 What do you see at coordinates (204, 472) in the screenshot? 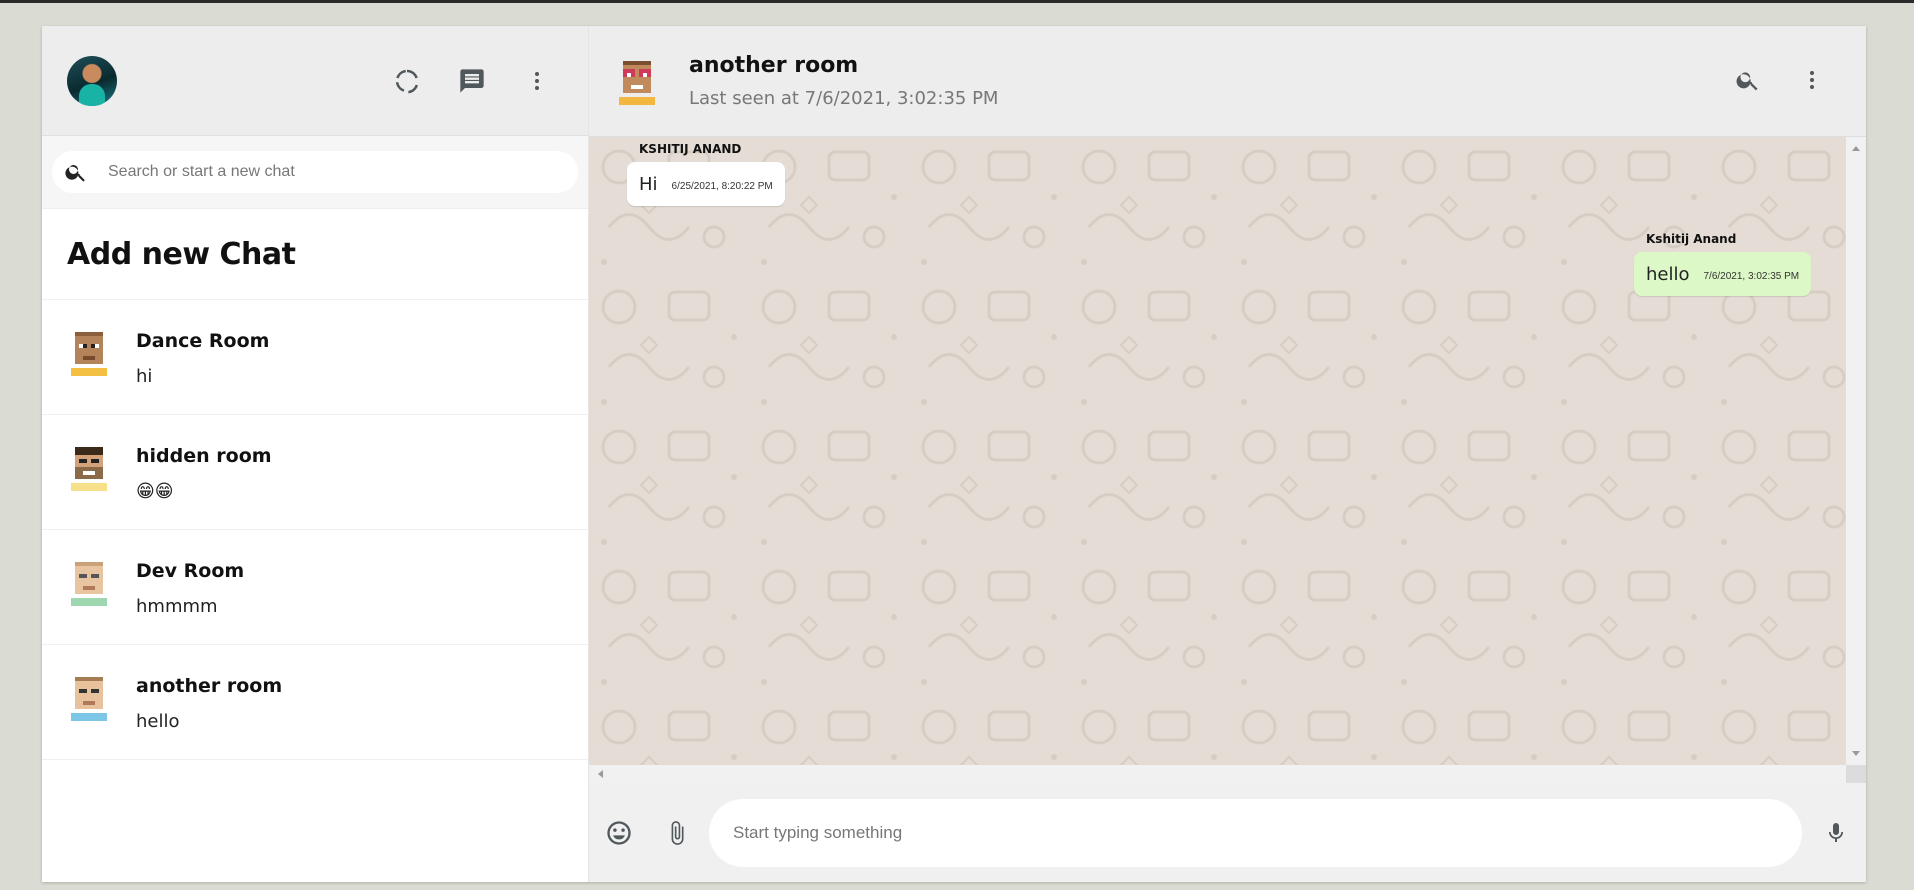
I see `chat-info: hidden room 😁😁` at bounding box center [204, 472].